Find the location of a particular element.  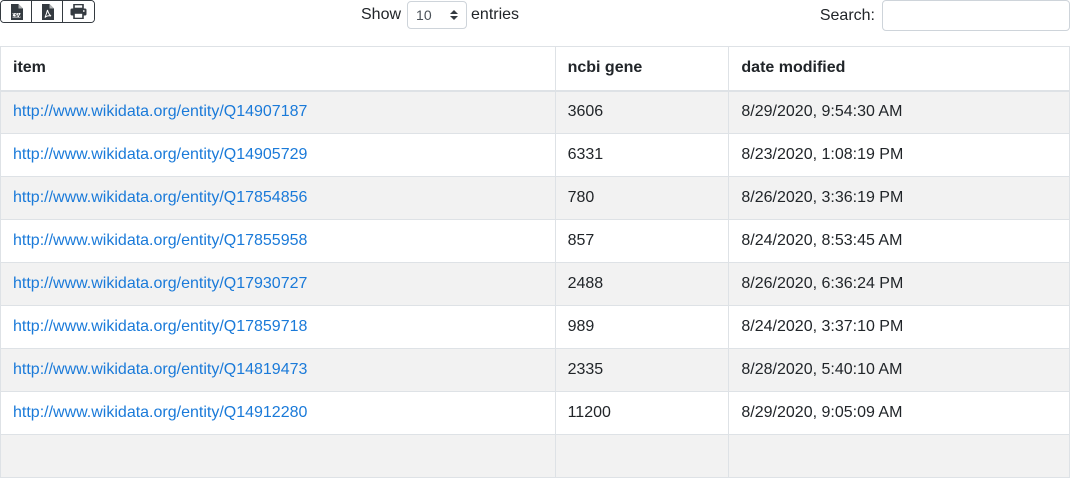

select-arrows-icon is located at coordinates (454, 15).